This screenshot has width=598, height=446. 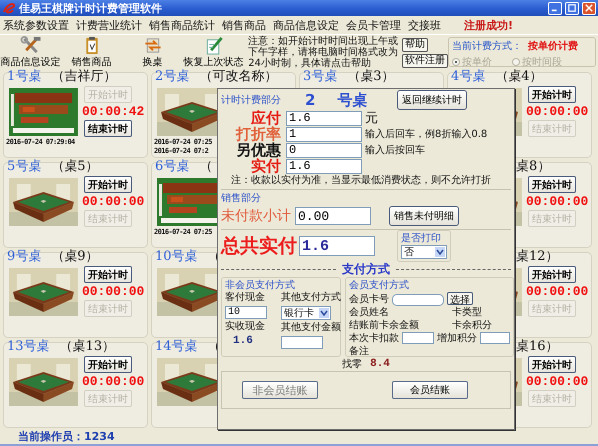 What do you see at coordinates (83, 76) in the screenshot?
I see `table-name: （吉祥厅）` at bounding box center [83, 76].